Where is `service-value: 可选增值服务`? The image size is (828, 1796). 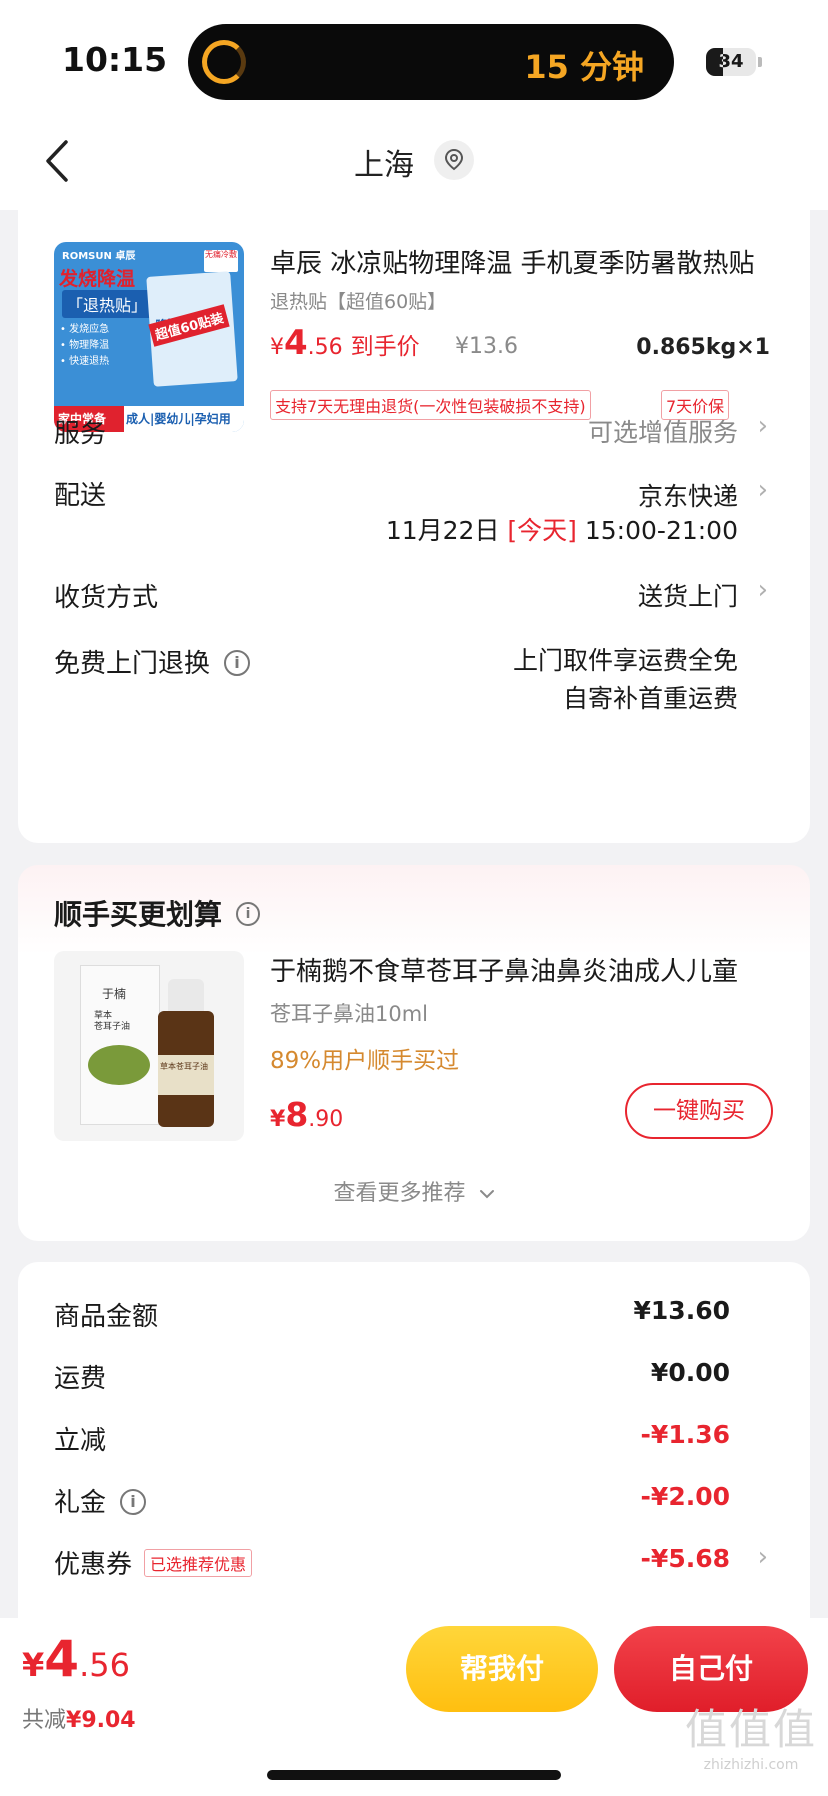 service-value: 可选增值服务 is located at coordinates (663, 431).